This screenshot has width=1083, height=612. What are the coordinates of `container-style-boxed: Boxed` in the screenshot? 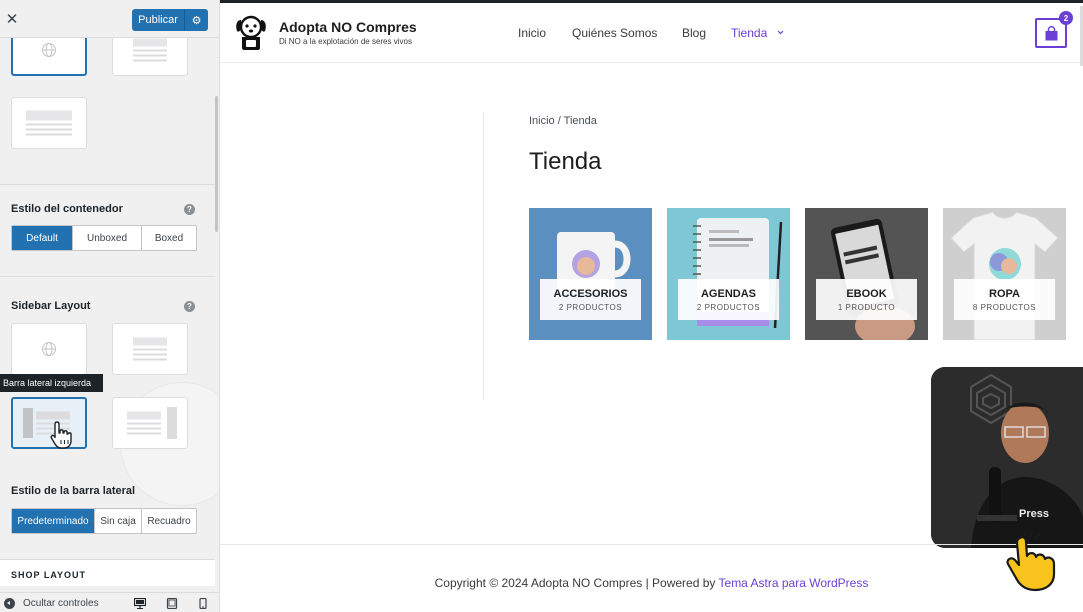 It's located at (169, 238).